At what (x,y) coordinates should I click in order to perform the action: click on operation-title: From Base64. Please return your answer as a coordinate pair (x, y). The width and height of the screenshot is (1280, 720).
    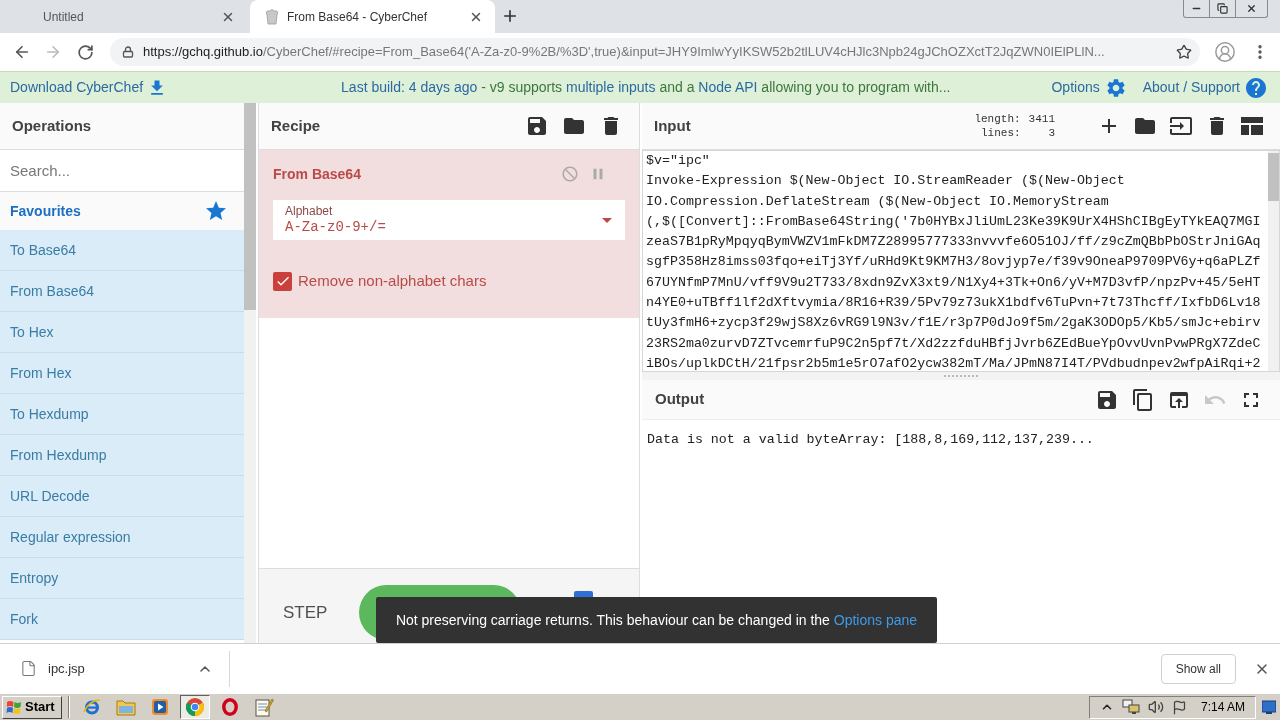
    Looking at the image, I should click on (317, 174).